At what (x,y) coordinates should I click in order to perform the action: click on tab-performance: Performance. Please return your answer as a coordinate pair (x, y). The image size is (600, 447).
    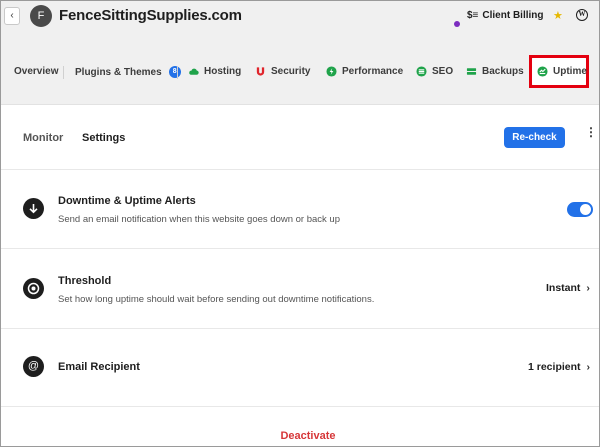
    Looking at the image, I should click on (364, 71).